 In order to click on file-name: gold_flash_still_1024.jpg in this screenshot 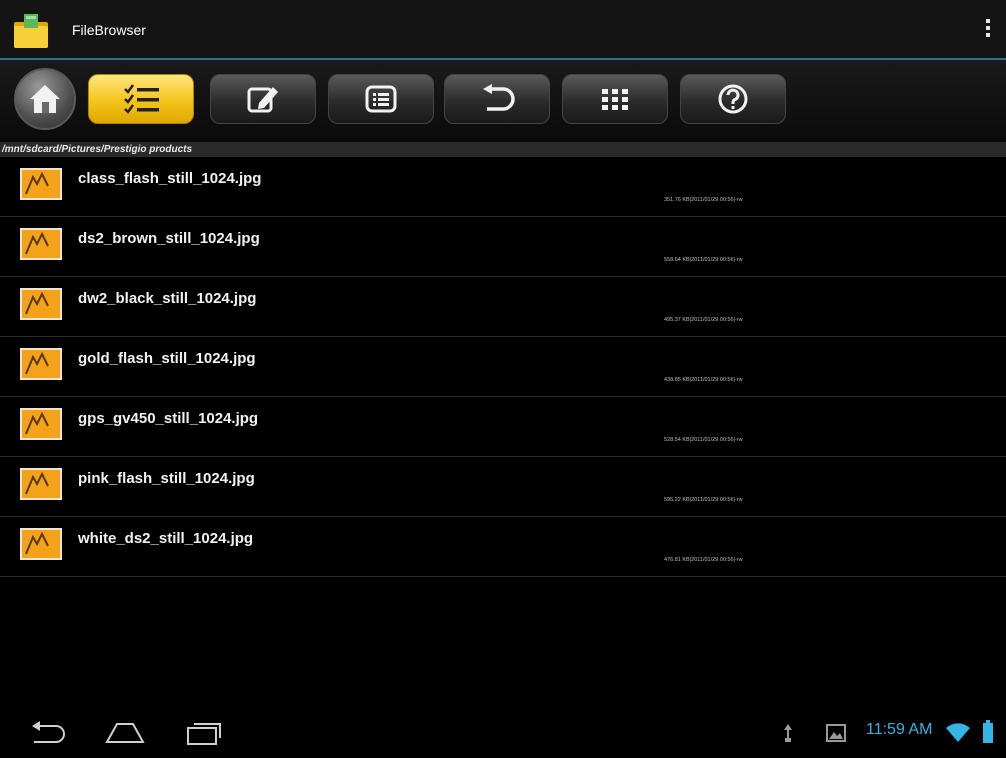, I will do `click(167, 358)`.